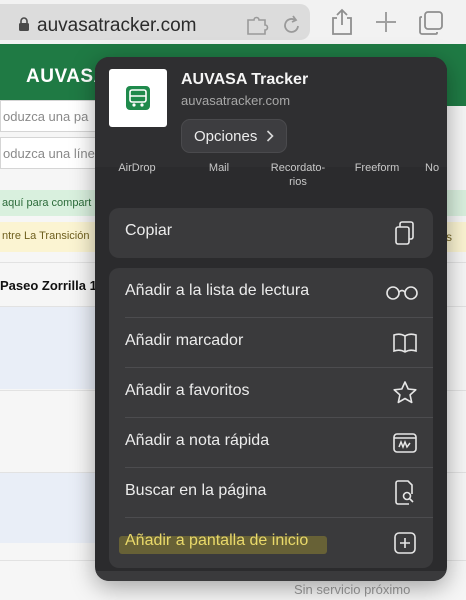 This screenshot has height=600, width=466. What do you see at coordinates (402, 293) in the screenshot?
I see `glasses-icon` at bounding box center [402, 293].